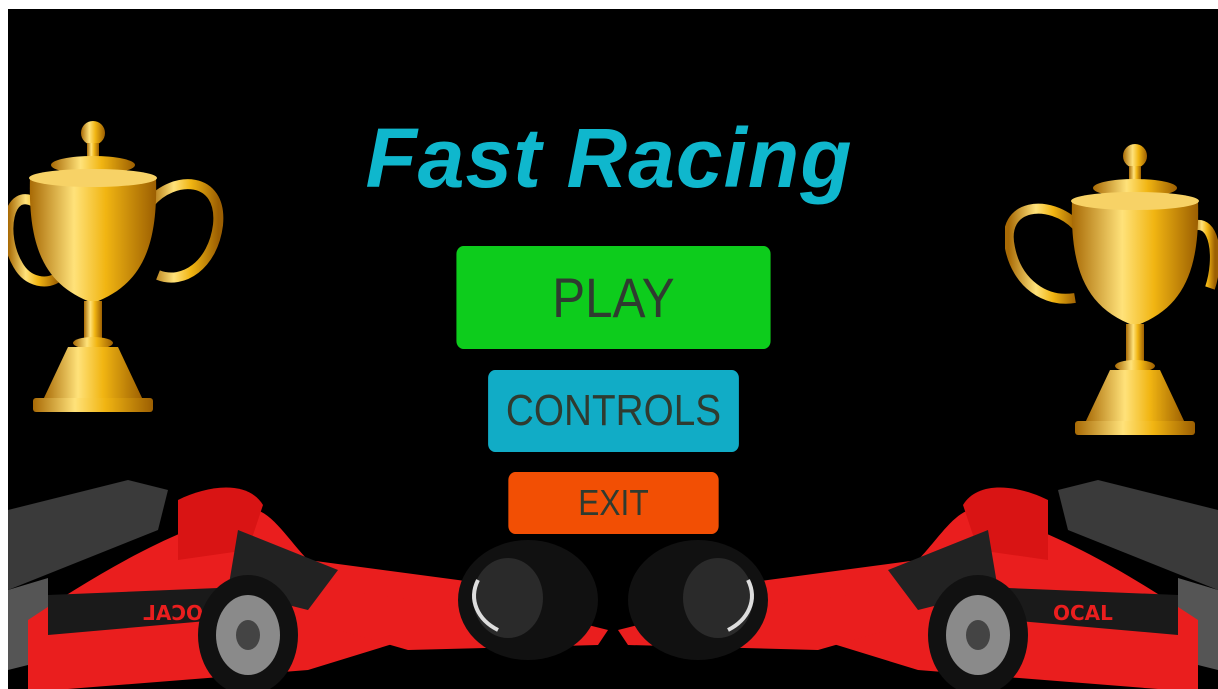 The width and height of the screenshot is (1218, 689). I want to click on left-car-livery-text: OCAL, so click(173, 613).